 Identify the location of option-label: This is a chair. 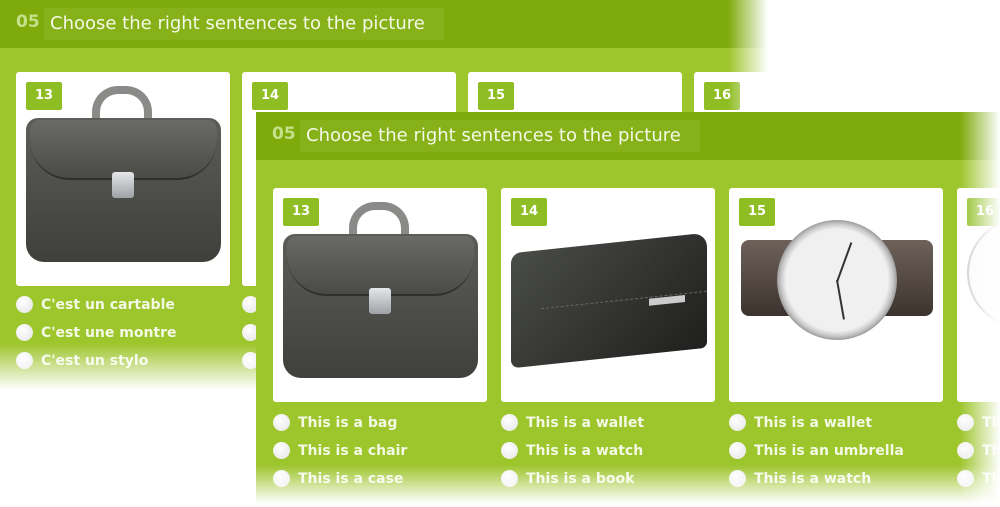
(353, 450).